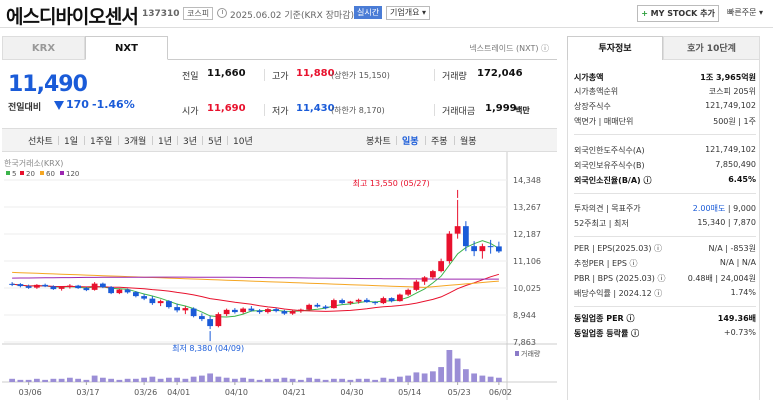 The height and width of the screenshot is (400, 773). What do you see at coordinates (524, 342) in the screenshot?
I see `y-tick-label: 7,863` at bounding box center [524, 342].